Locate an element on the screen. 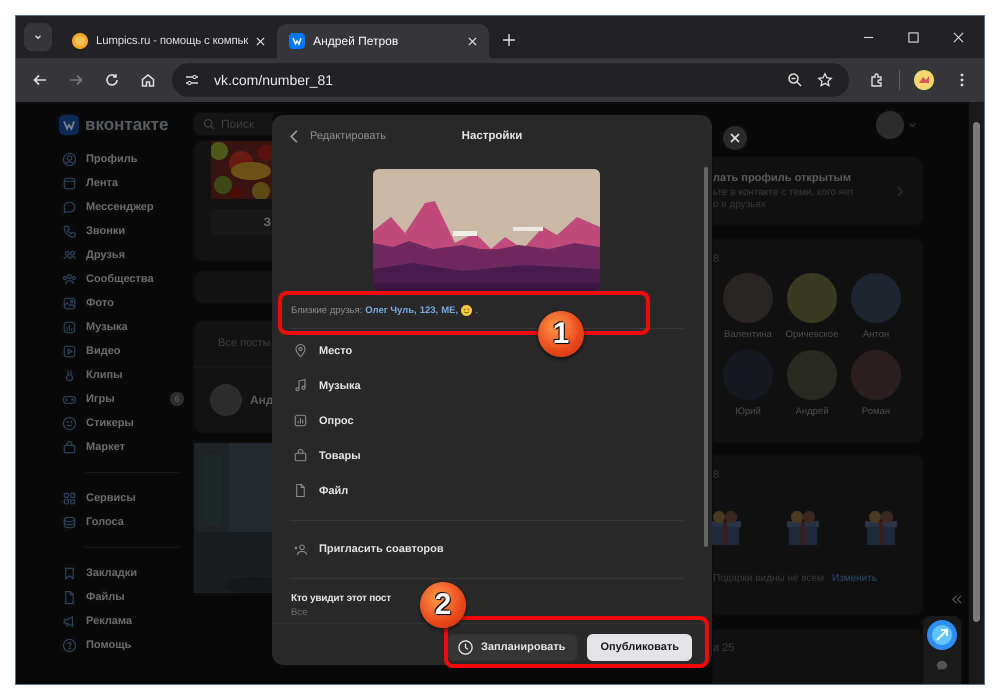 The image size is (1000, 700). site-name: вконтакте is located at coordinates (126, 124).